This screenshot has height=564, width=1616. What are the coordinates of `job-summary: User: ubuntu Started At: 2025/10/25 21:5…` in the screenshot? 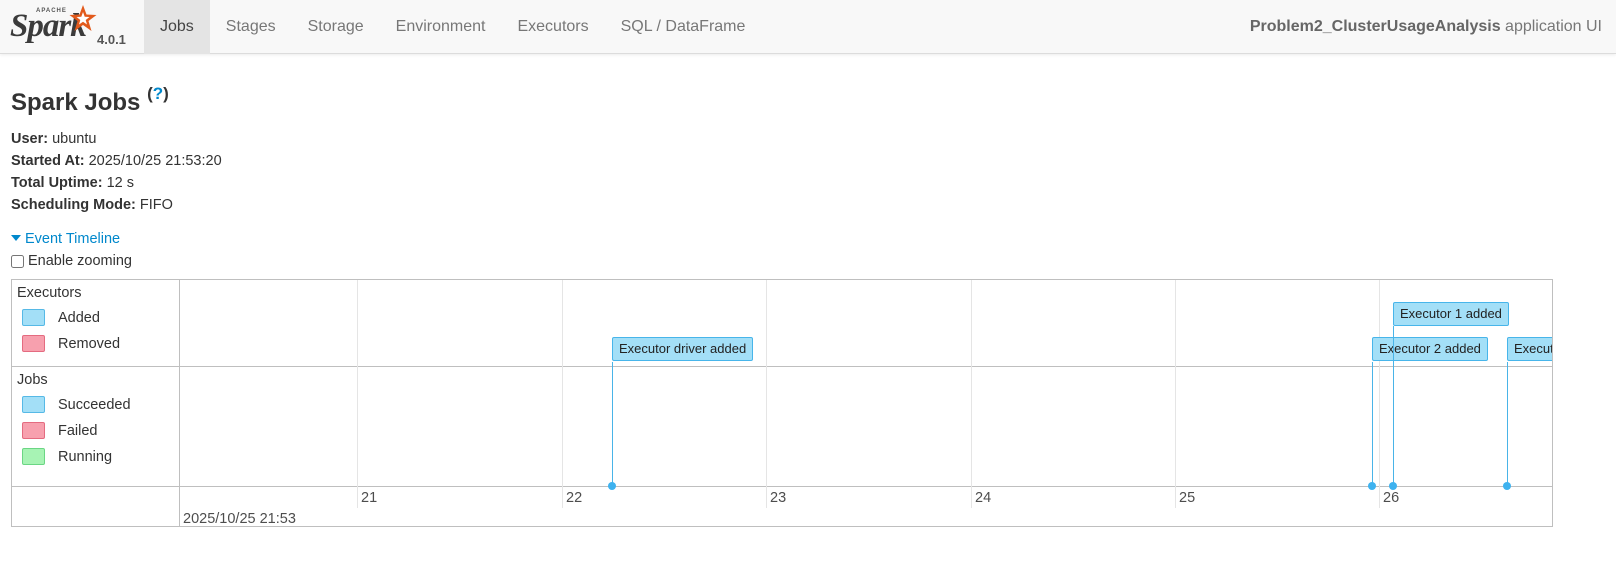 It's located at (116, 172).